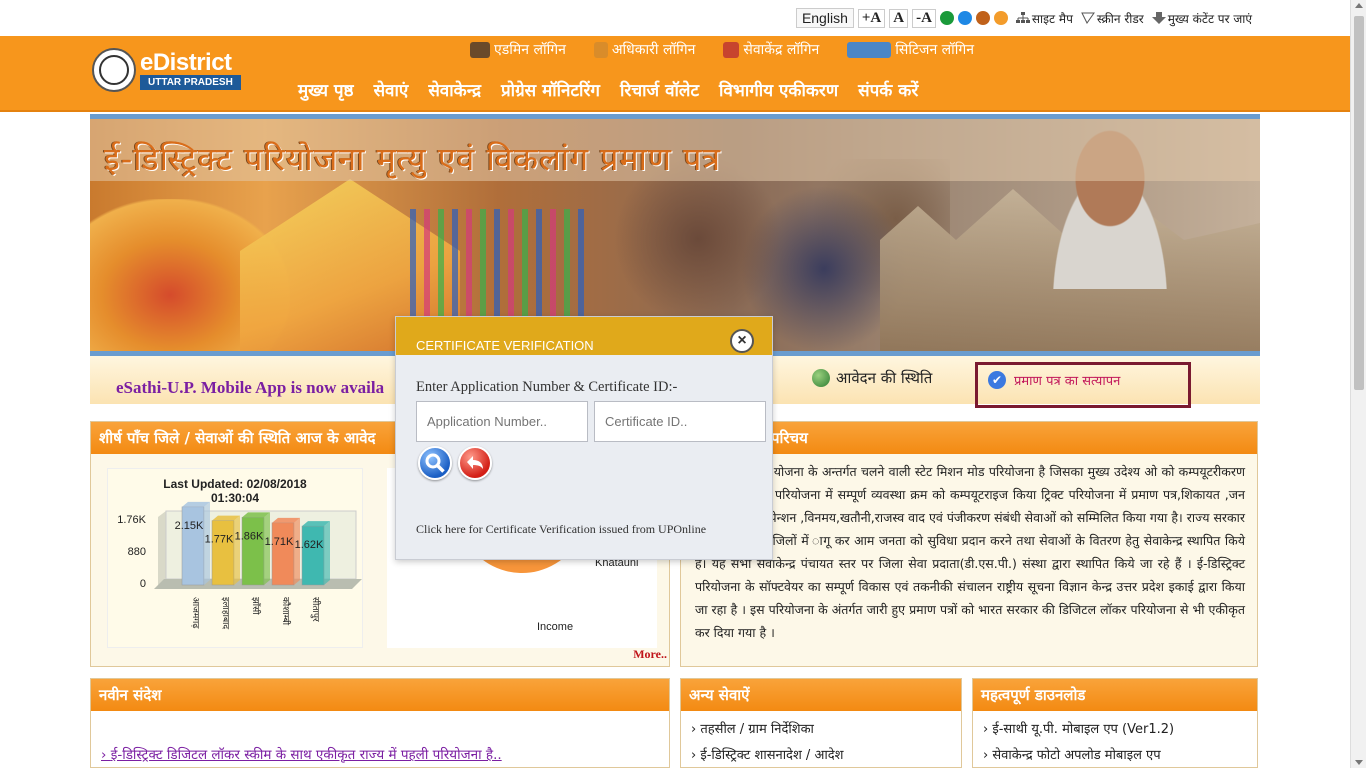 The height and width of the screenshot is (768, 1366). Describe the element at coordinates (316, 609) in the screenshot. I see `x-tick-label: सीतापुर` at that location.